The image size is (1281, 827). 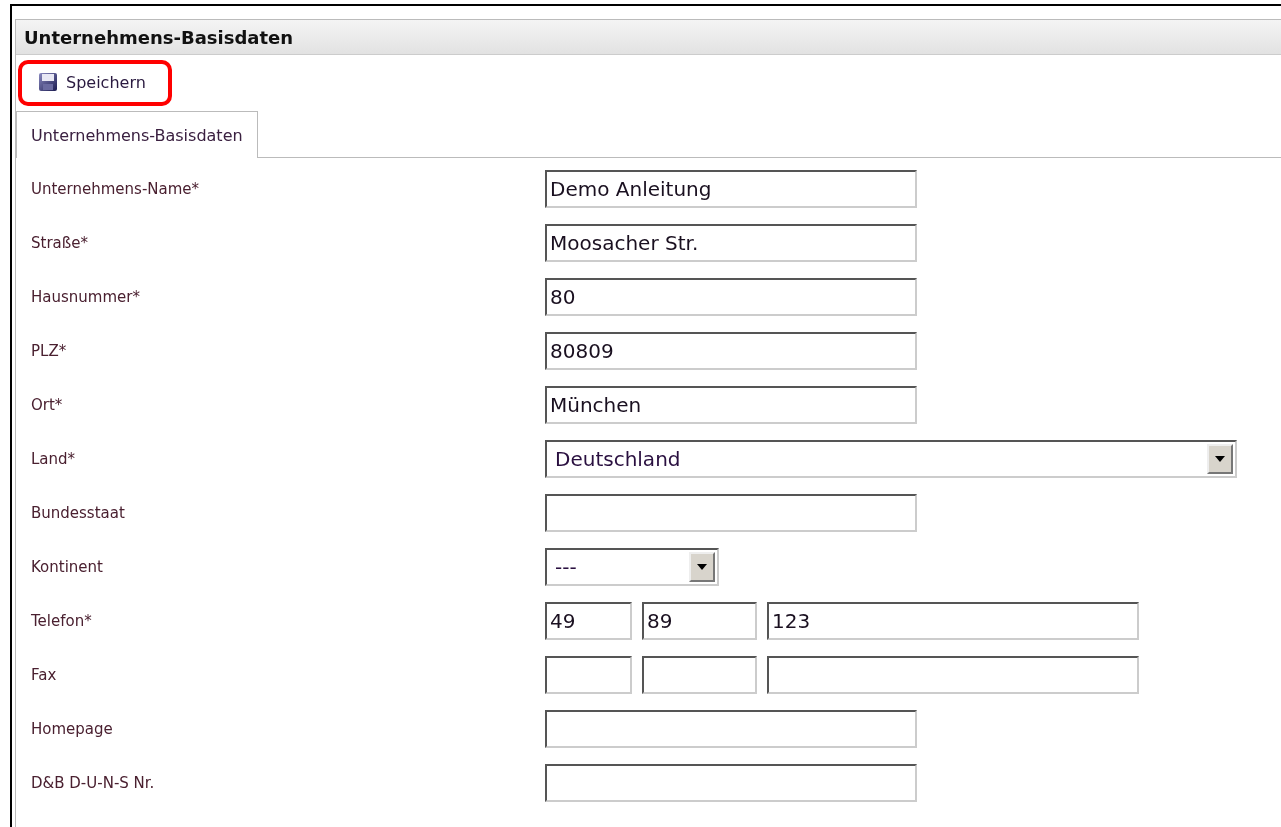 I want to click on field-label: Land*, so click(x=53, y=459).